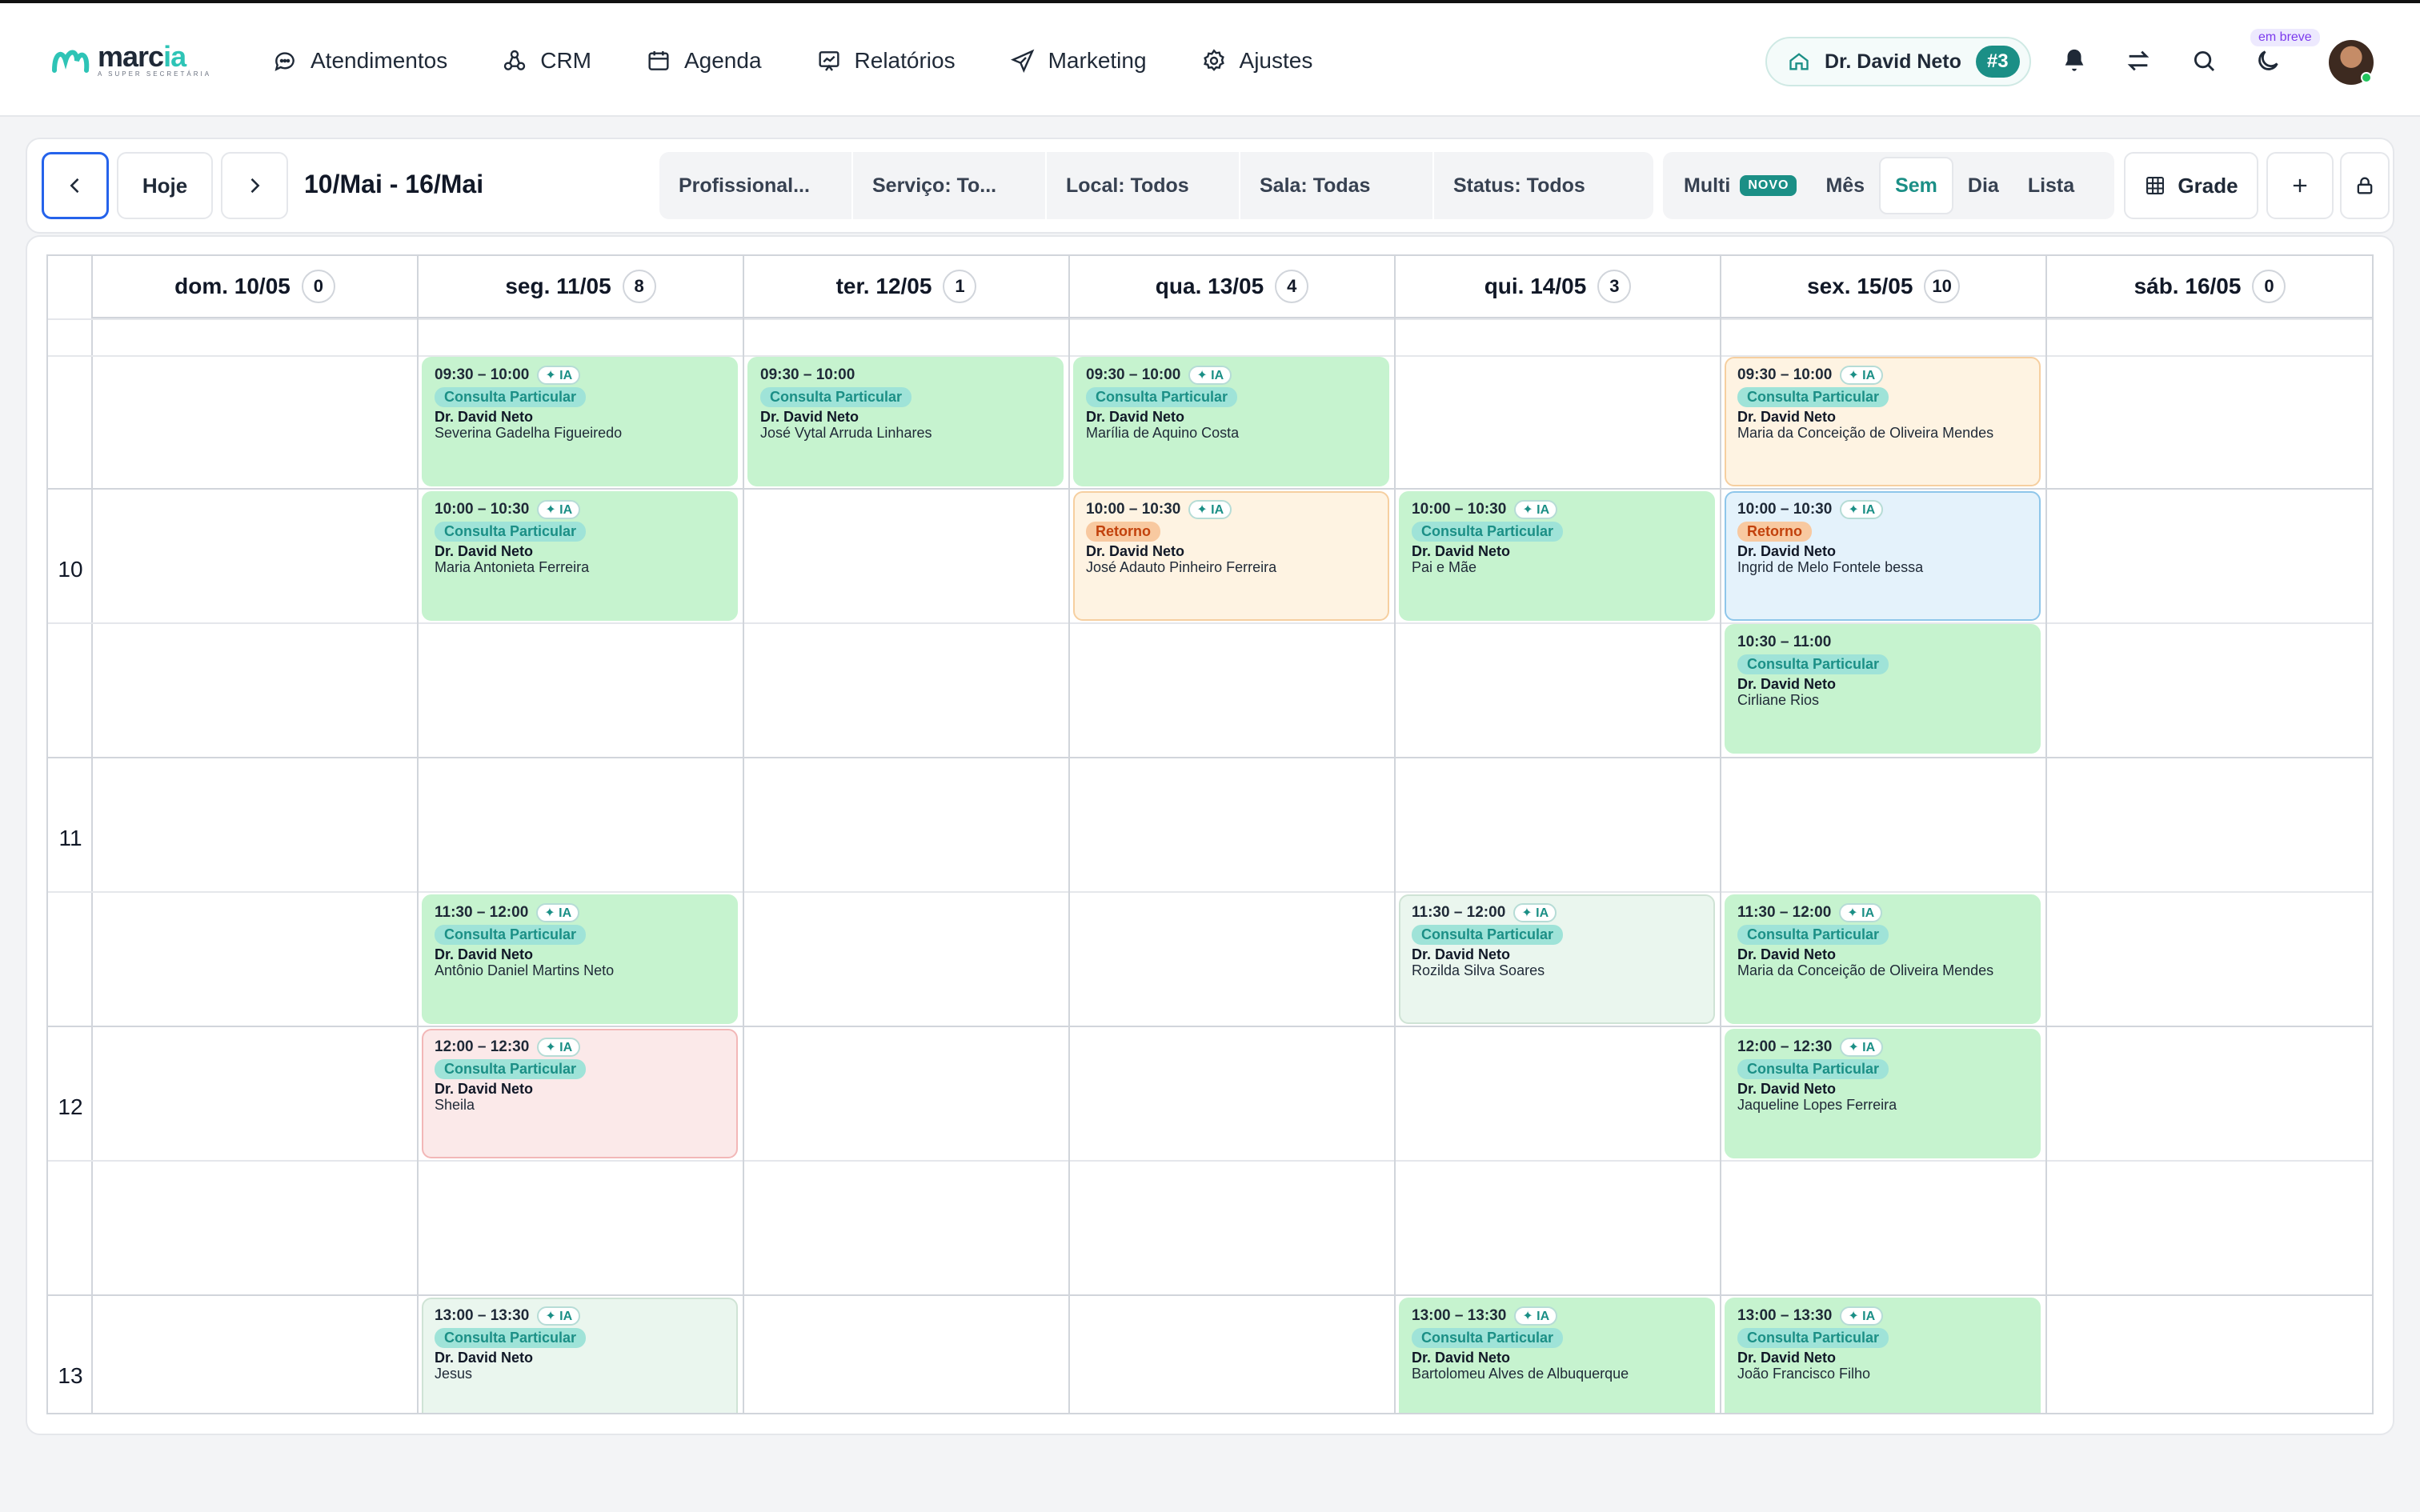  Describe the element at coordinates (2204, 61) in the screenshot. I see `search-button` at that location.